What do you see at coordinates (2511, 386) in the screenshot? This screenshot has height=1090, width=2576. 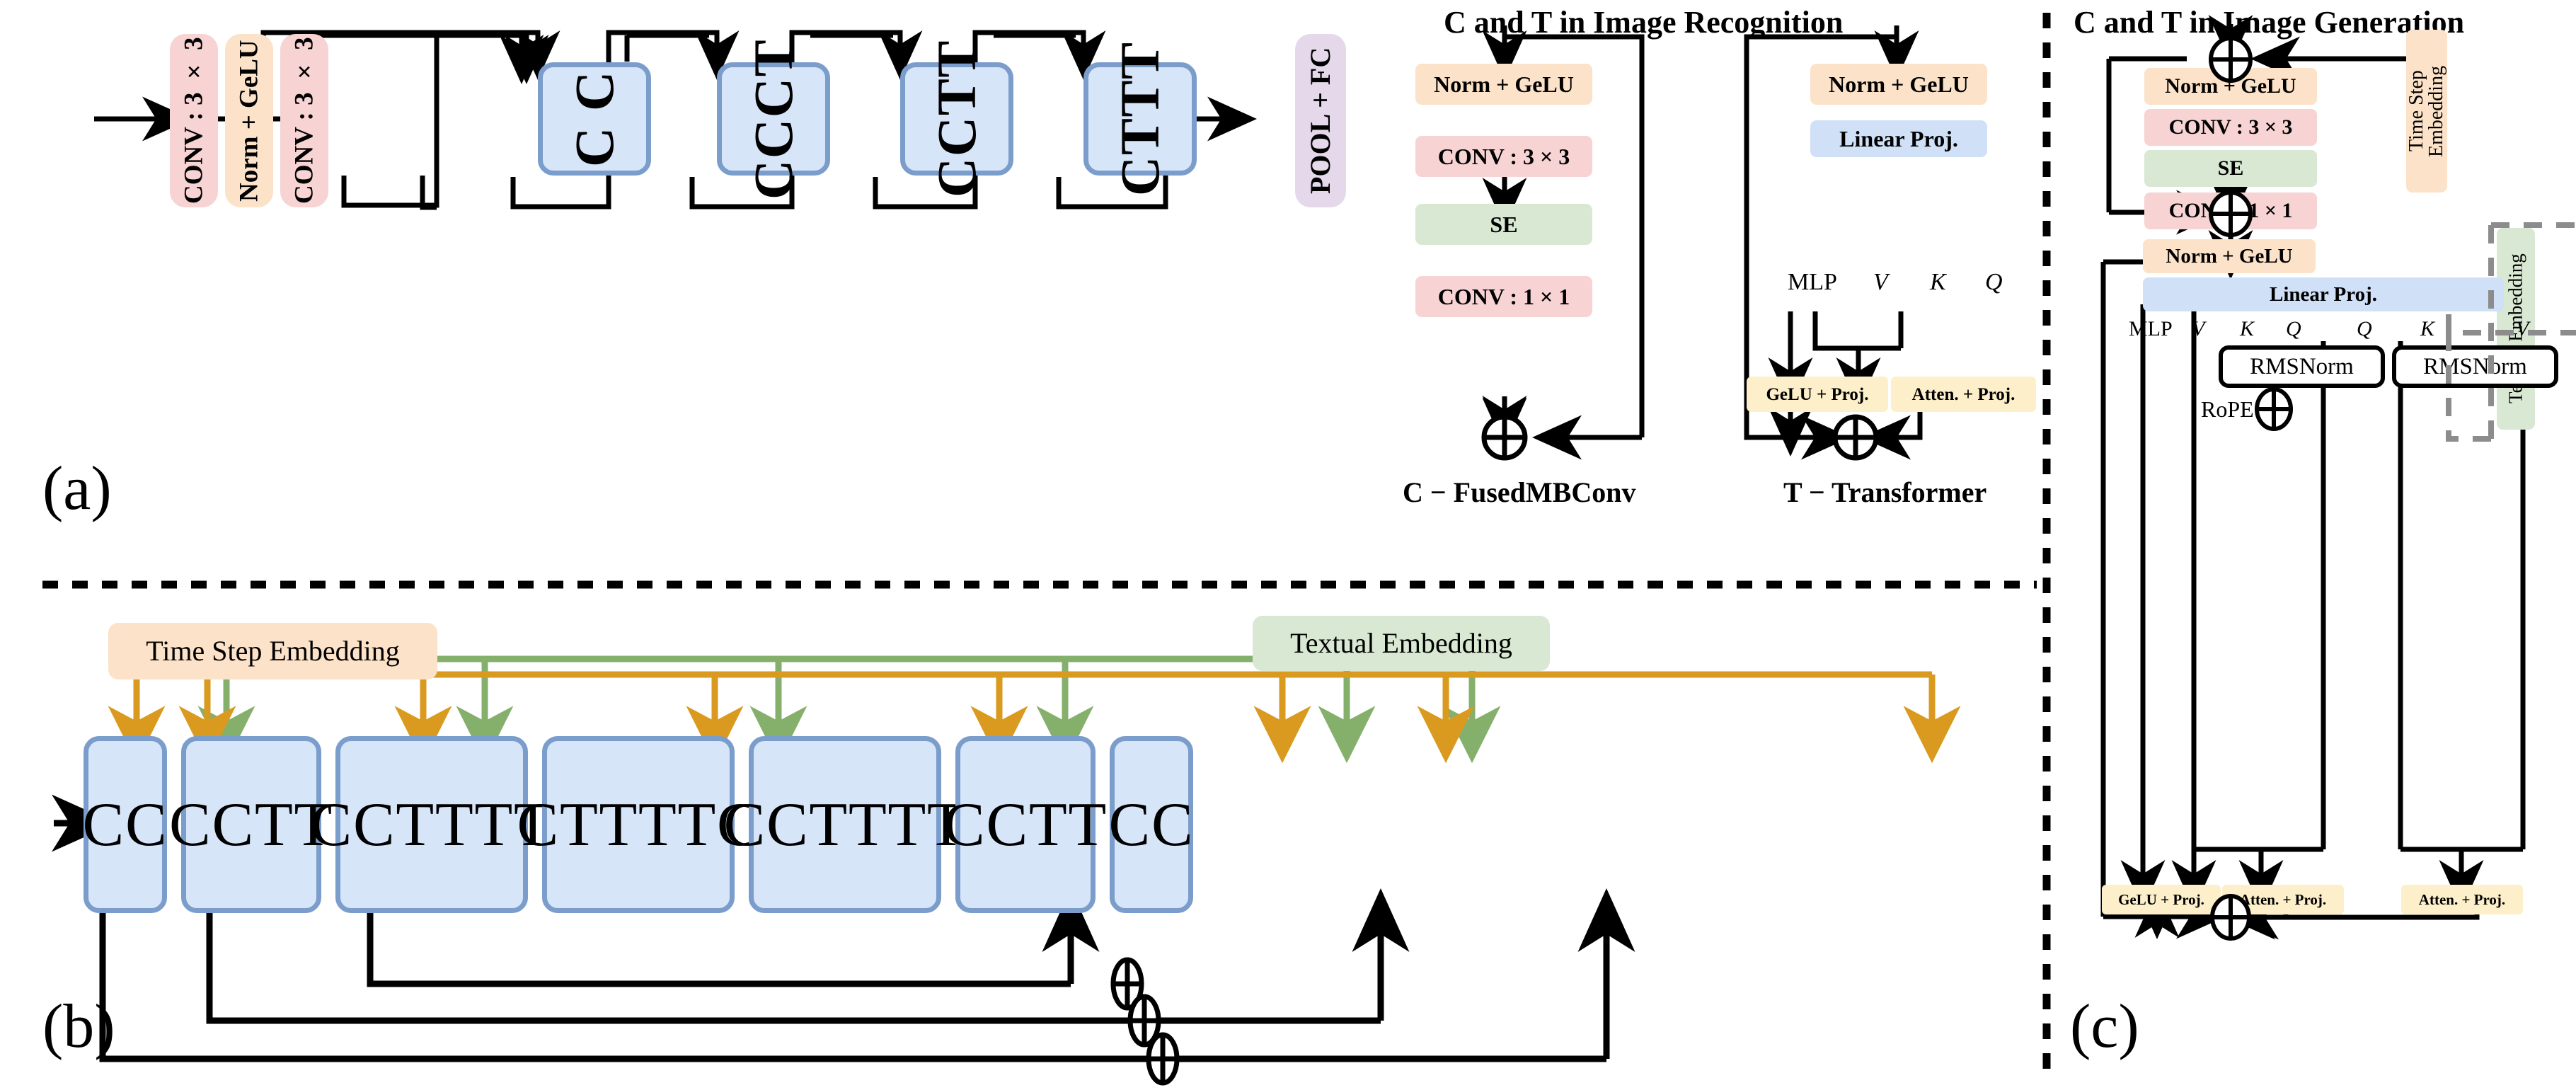 I see `cross-attn-group` at bounding box center [2511, 386].